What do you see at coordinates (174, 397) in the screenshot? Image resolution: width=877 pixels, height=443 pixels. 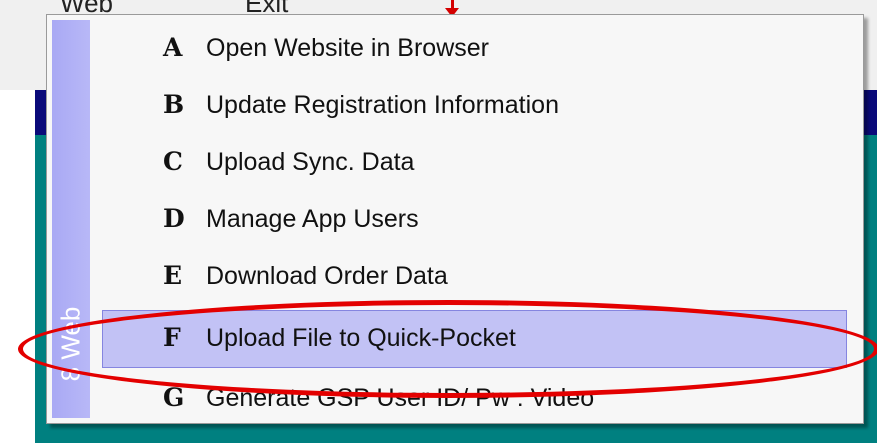 I see `menu-item-key: G` at bounding box center [174, 397].